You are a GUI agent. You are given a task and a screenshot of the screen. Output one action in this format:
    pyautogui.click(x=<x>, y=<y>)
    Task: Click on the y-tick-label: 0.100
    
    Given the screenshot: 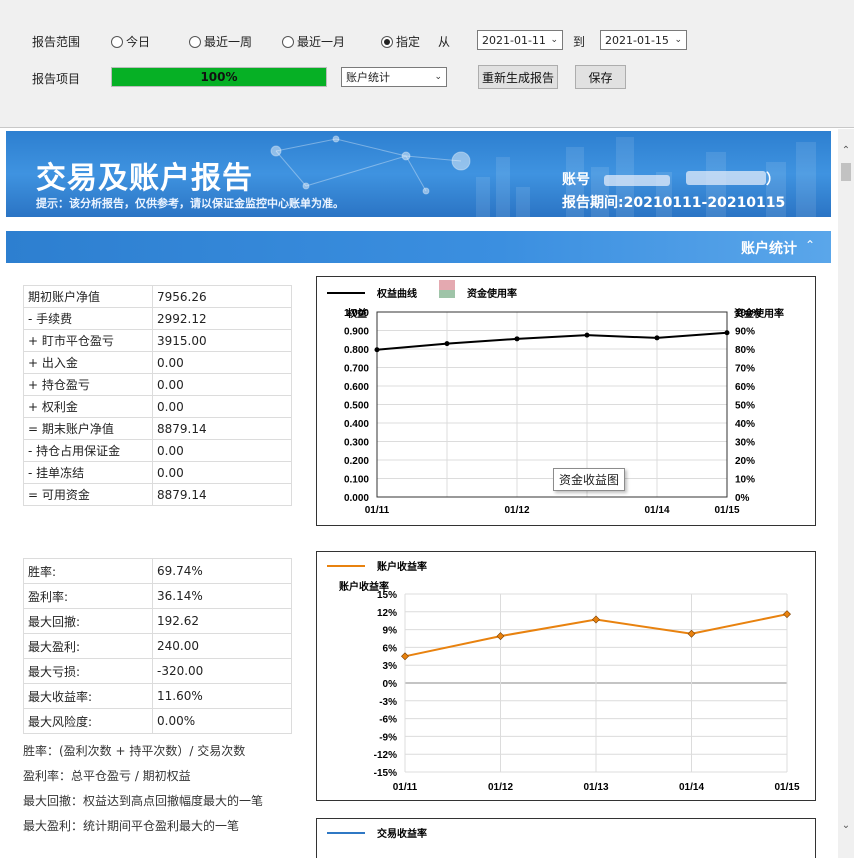 What is the action you would take?
    pyautogui.click(x=356, y=480)
    